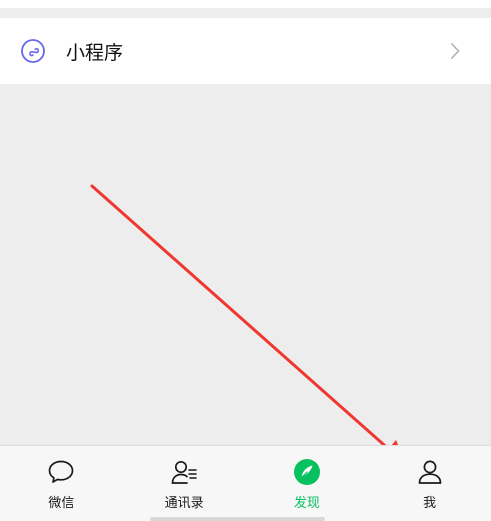 The image size is (491, 521). What do you see at coordinates (430, 472) in the screenshot?
I see `person-icon` at bounding box center [430, 472].